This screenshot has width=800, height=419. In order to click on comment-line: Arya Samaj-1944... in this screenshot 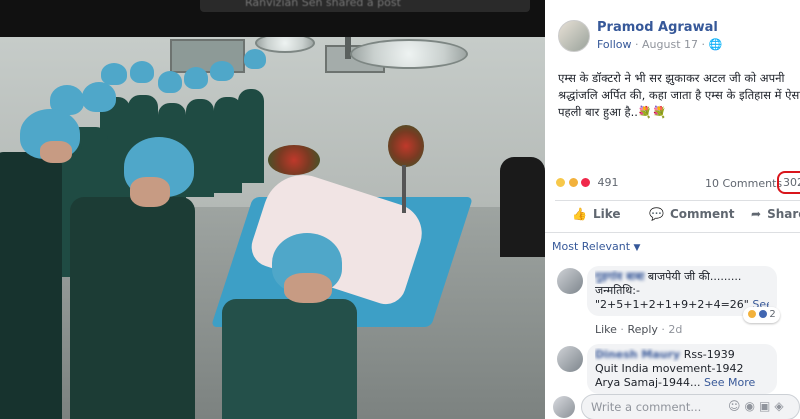, I will do `click(648, 382)`.